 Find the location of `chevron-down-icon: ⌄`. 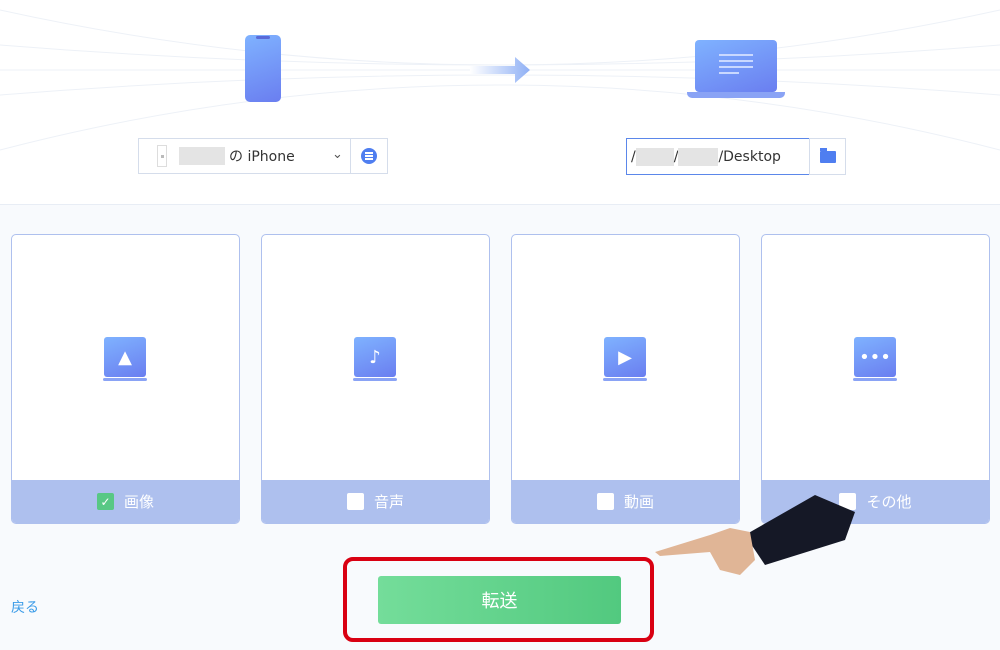

chevron-down-icon: ⌄ is located at coordinates (337, 154).